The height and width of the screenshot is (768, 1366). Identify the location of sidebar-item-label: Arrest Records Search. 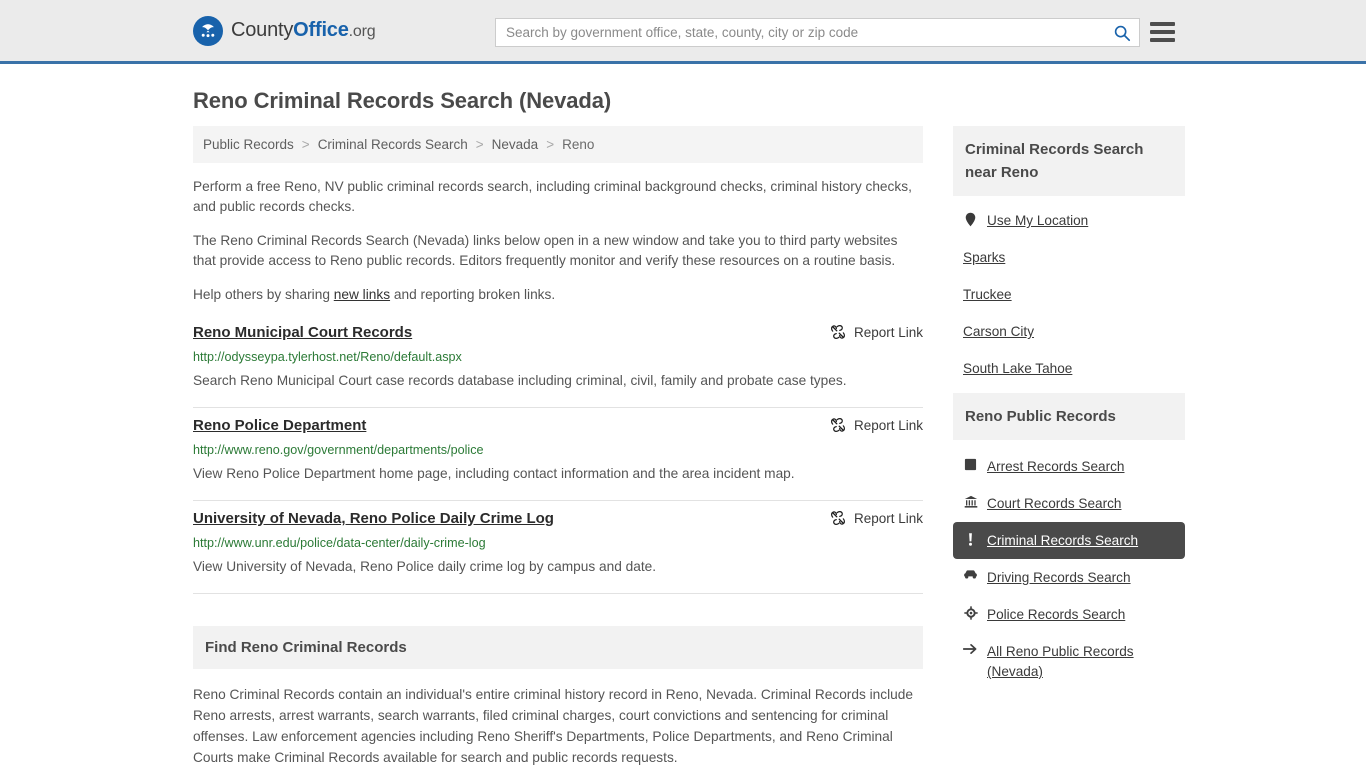
(1056, 466).